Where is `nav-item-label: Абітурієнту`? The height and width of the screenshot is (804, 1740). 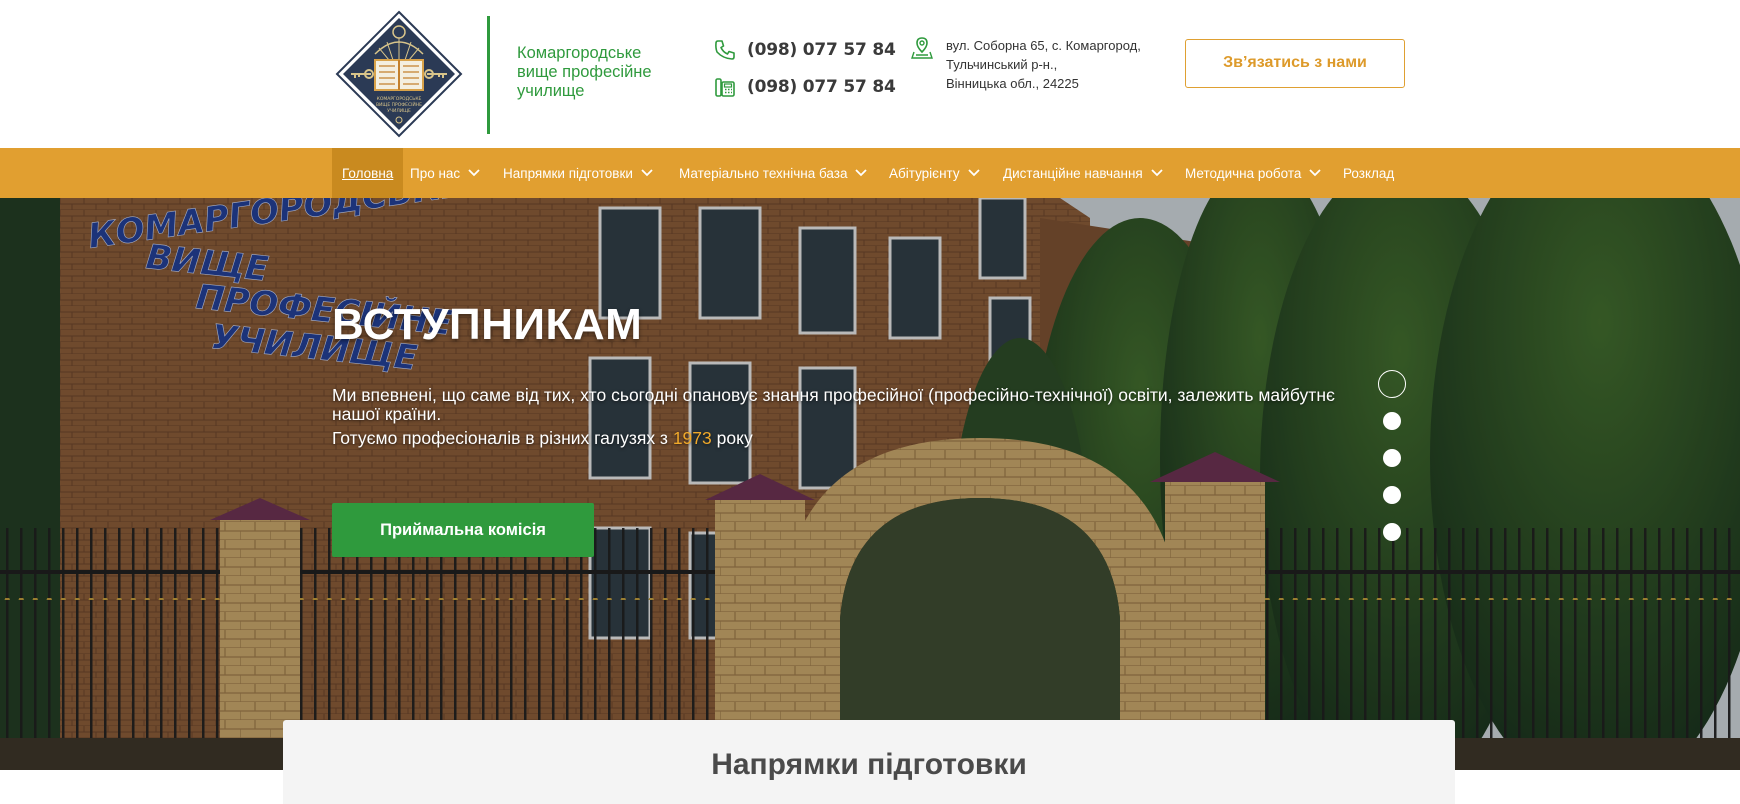
nav-item-label: Абітурієнту is located at coordinates (924, 173).